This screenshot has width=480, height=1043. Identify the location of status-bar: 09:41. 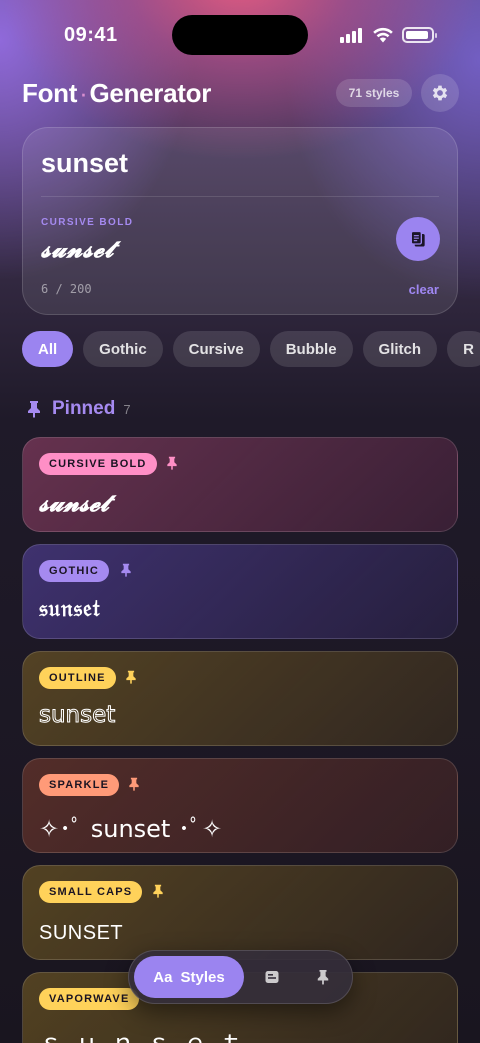
(240, 35).